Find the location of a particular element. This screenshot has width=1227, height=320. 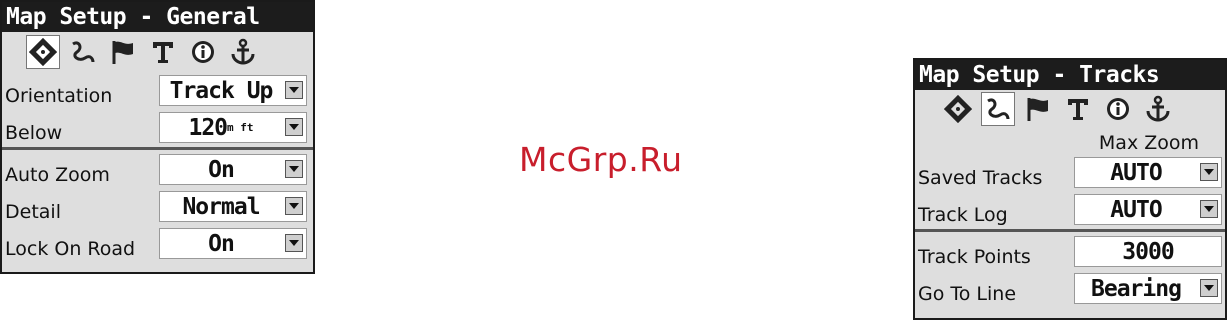

orientation-select: Track Up is located at coordinates (233, 90).